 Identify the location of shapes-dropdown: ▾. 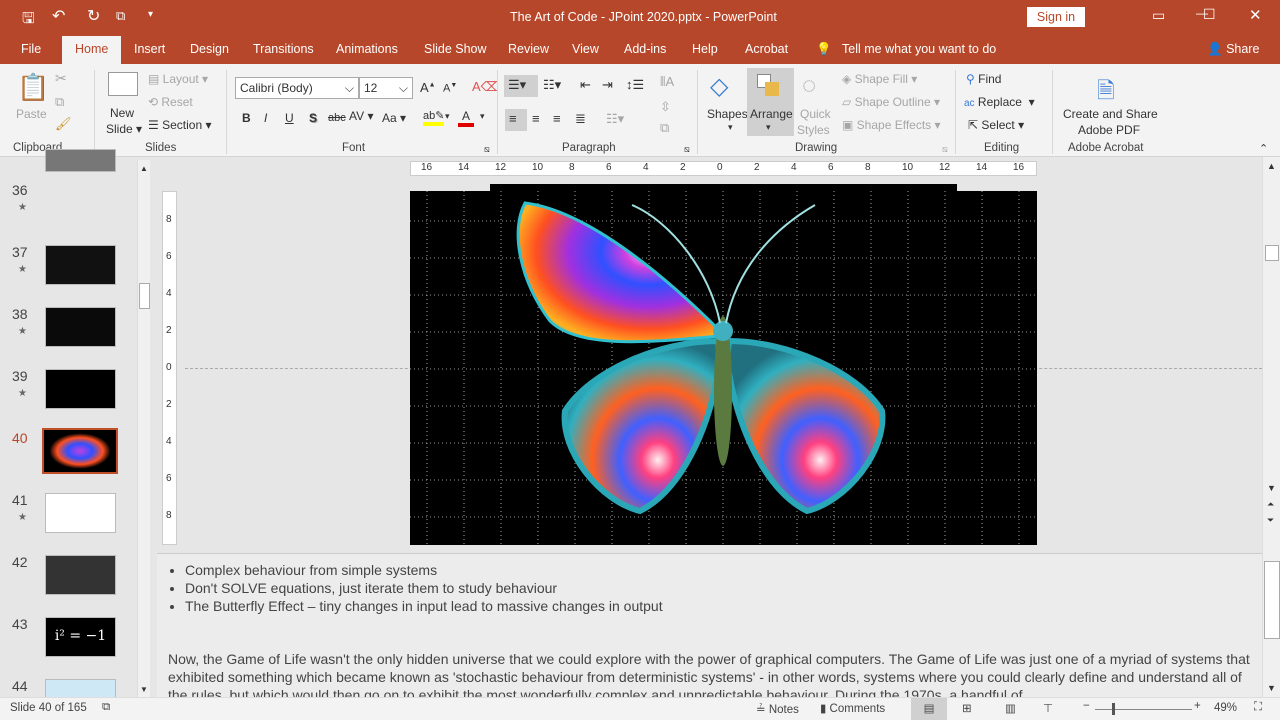
(730, 127).